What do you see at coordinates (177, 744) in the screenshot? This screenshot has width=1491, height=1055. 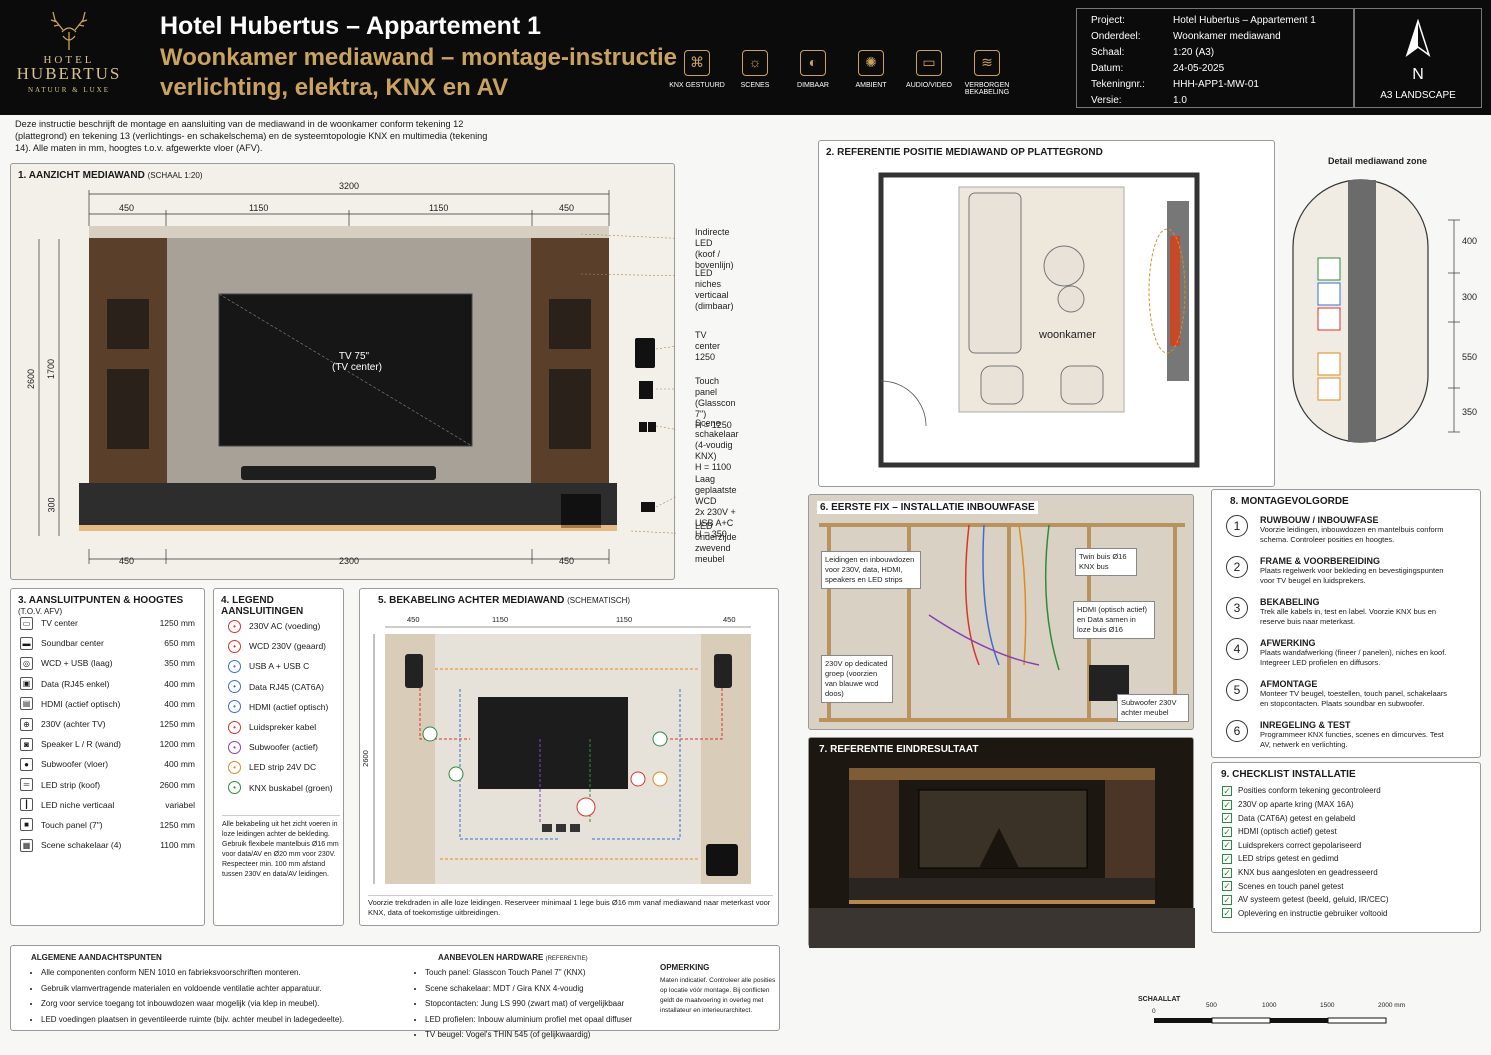 I see `height-value: 1200 mm` at bounding box center [177, 744].